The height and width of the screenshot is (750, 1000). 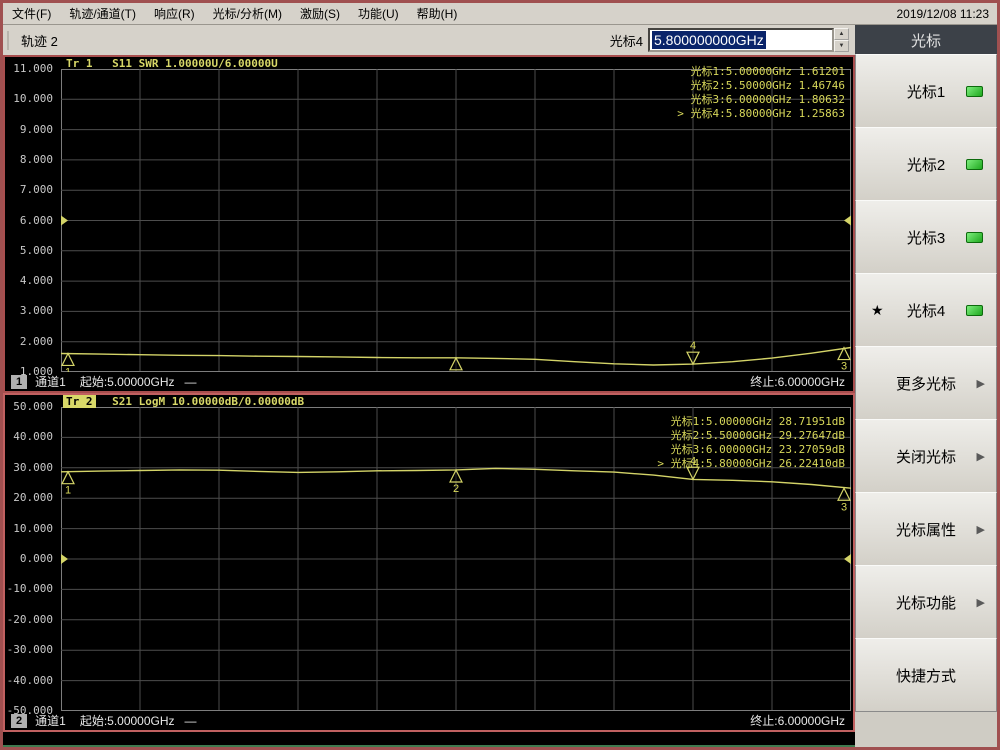 What do you see at coordinates (36, 281) in the screenshot?
I see `y-tick-label: 4.000` at bounding box center [36, 281].